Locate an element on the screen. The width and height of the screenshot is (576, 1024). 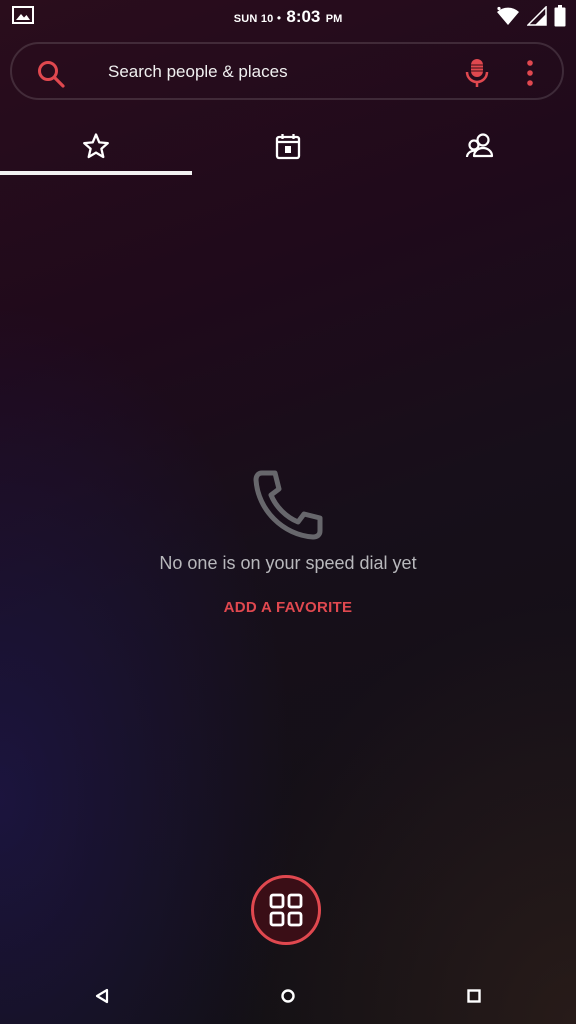
recents-button is located at coordinates (474, 996).